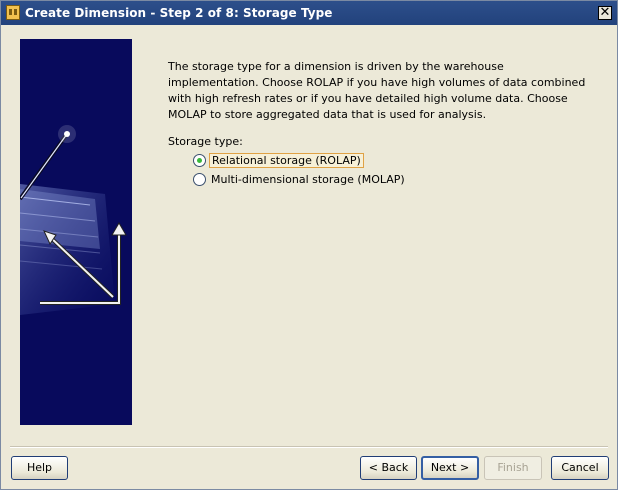 The image size is (618, 490). Describe the element at coordinates (309, 447) in the screenshot. I see `button-separator` at that location.